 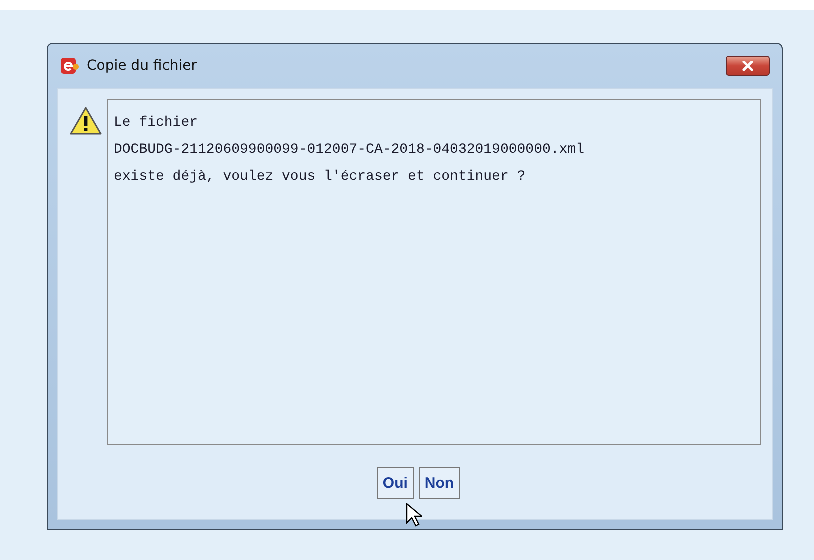 I want to click on app-icon, so click(x=70, y=66).